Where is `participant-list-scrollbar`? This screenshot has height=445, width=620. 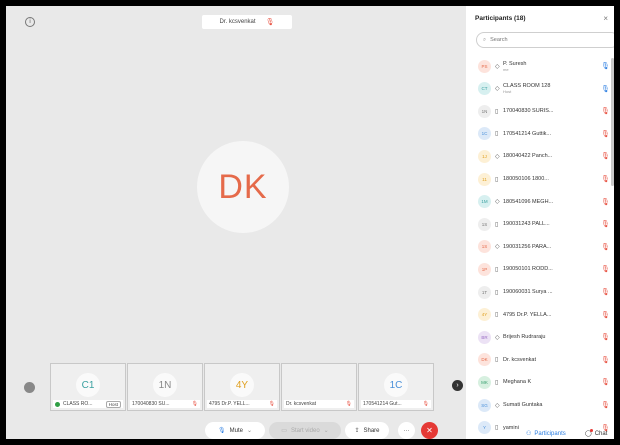 participant-list-scrollbar is located at coordinates (612, 122).